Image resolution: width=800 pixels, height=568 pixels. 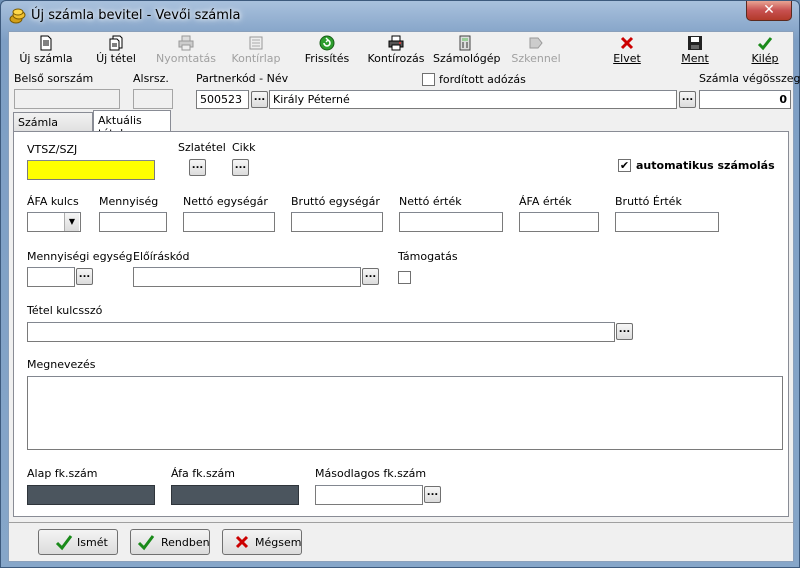 What do you see at coordinates (400, 16) in the screenshot?
I see `title-bar: Új számla bevitel - Vevői számla ✕` at bounding box center [400, 16].